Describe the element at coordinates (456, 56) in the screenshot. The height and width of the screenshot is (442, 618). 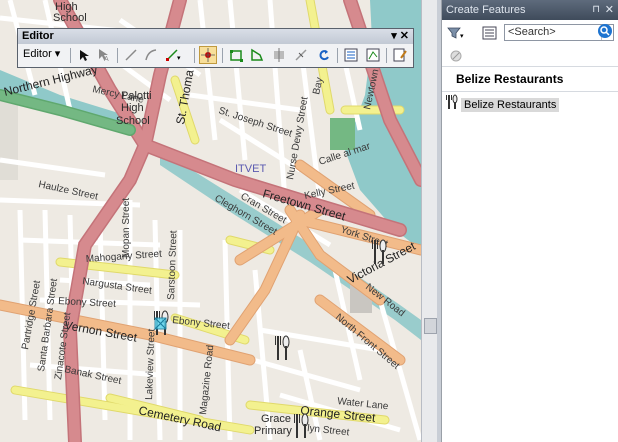
I see `template-properties-icon` at that location.